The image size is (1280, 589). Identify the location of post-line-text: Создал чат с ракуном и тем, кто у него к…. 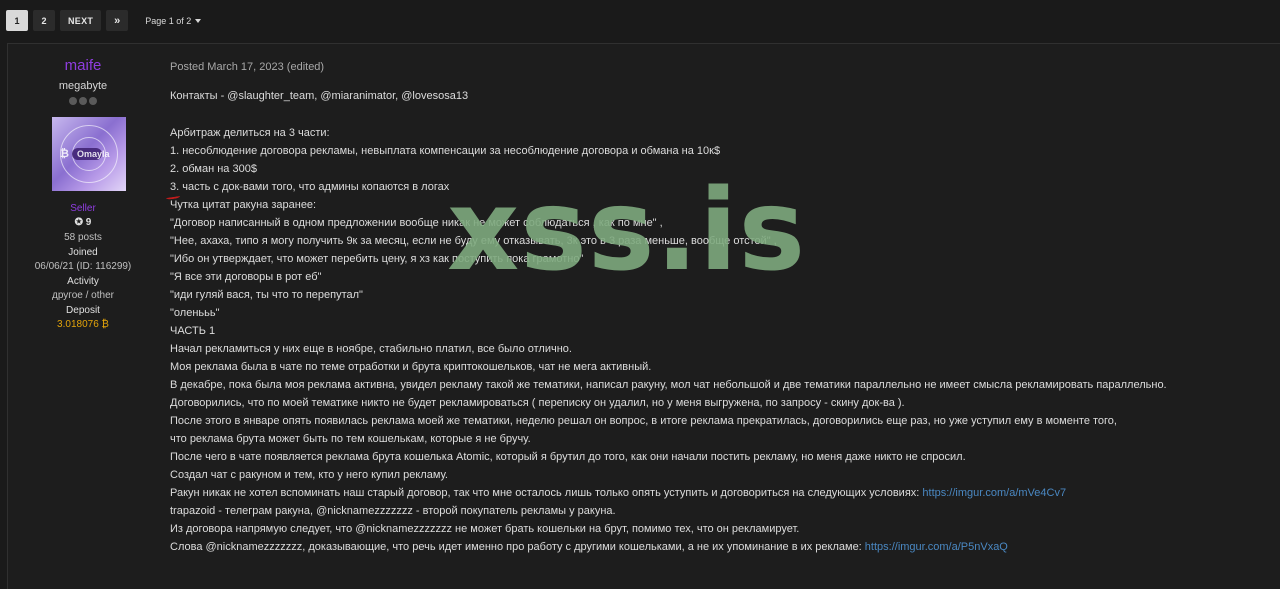
(309, 475).